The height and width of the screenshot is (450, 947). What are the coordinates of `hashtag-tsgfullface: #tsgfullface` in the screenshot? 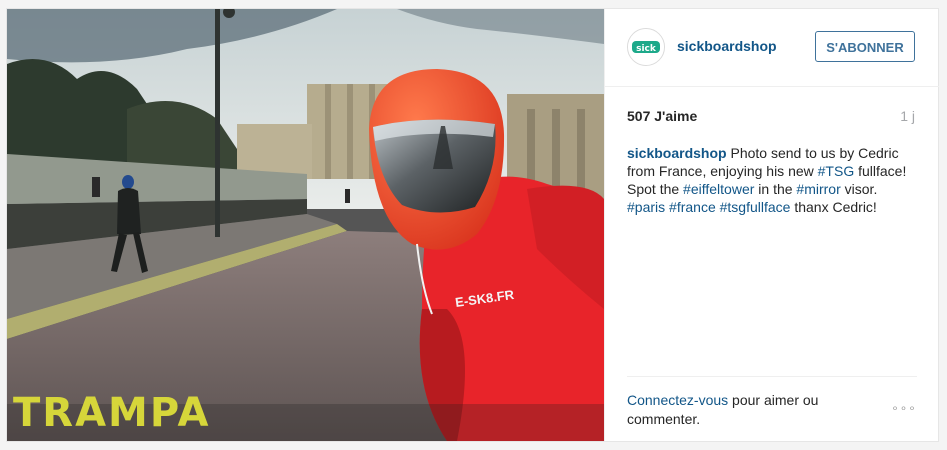 It's located at (755, 207).